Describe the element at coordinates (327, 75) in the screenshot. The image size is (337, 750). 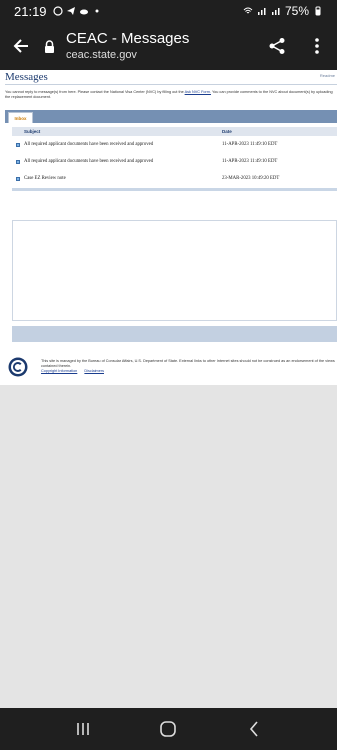
I see `readme-link: Readme` at that location.